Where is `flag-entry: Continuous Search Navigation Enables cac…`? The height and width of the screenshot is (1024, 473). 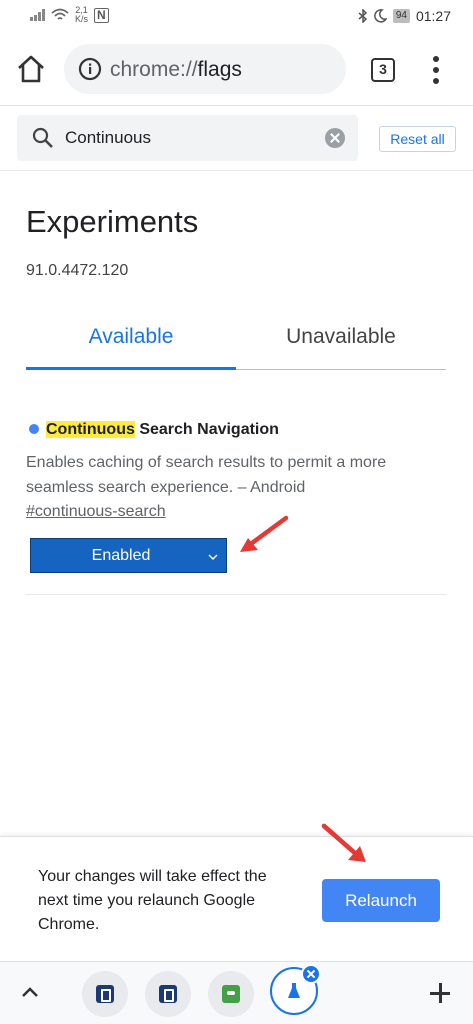
flag-entry: Continuous Search Navigation Enables cac… is located at coordinates (236, 495).